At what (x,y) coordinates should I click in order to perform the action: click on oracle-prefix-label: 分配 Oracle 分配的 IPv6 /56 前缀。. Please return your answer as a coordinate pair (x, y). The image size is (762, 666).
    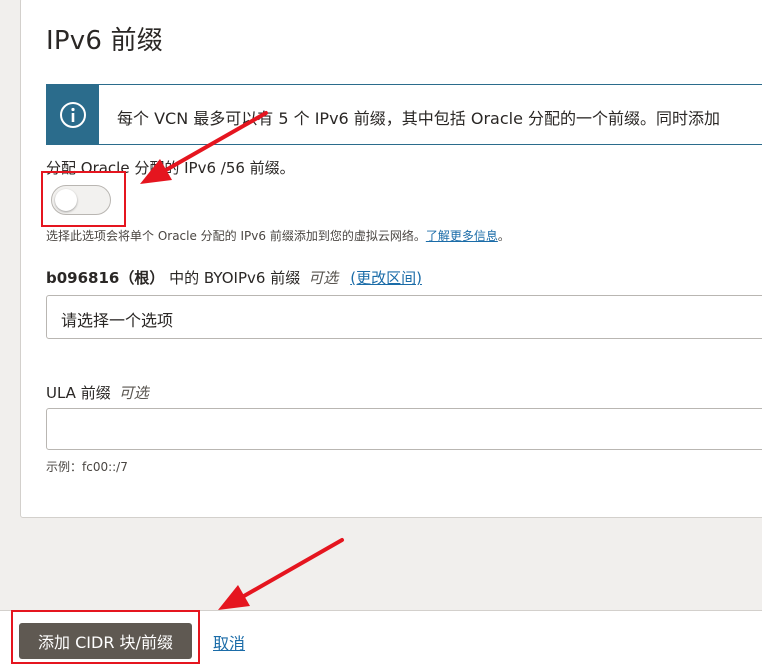
    Looking at the image, I should click on (170, 168).